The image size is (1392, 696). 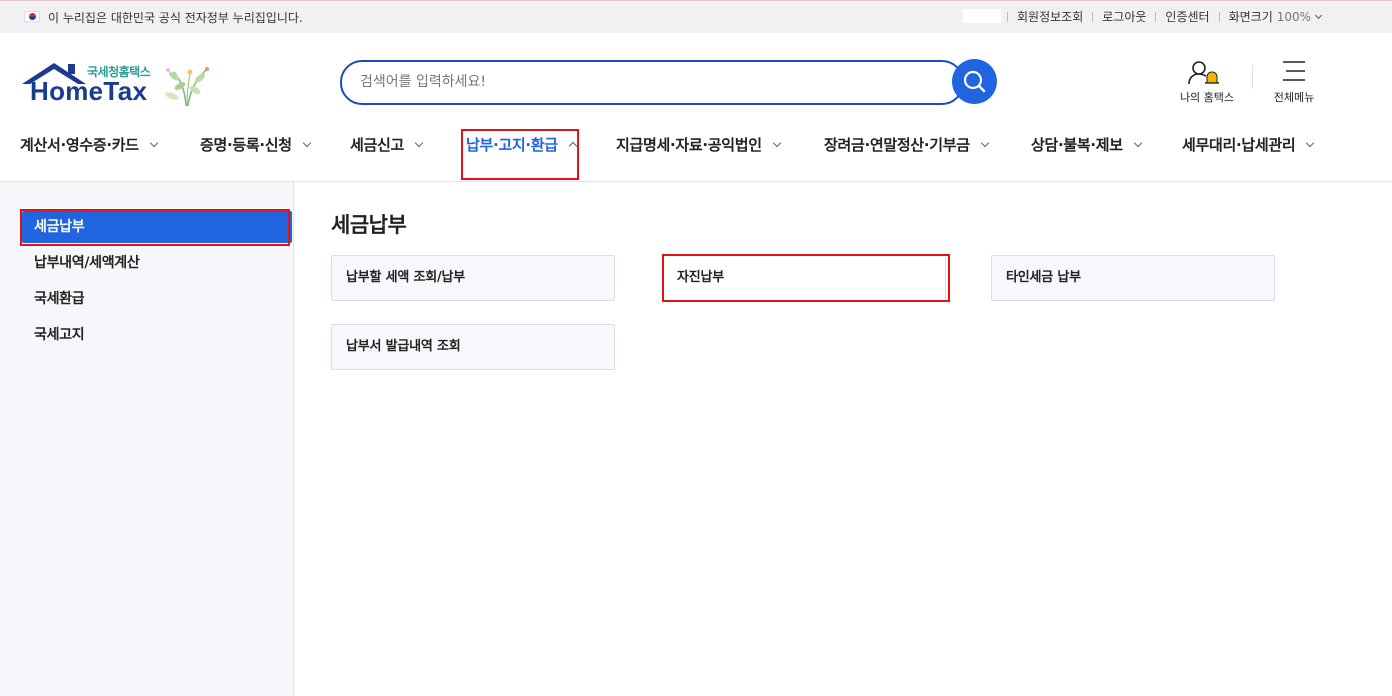 What do you see at coordinates (1050, 16) in the screenshot?
I see `member-info-link: 회원정보조회` at bounding box center [1050, 16].